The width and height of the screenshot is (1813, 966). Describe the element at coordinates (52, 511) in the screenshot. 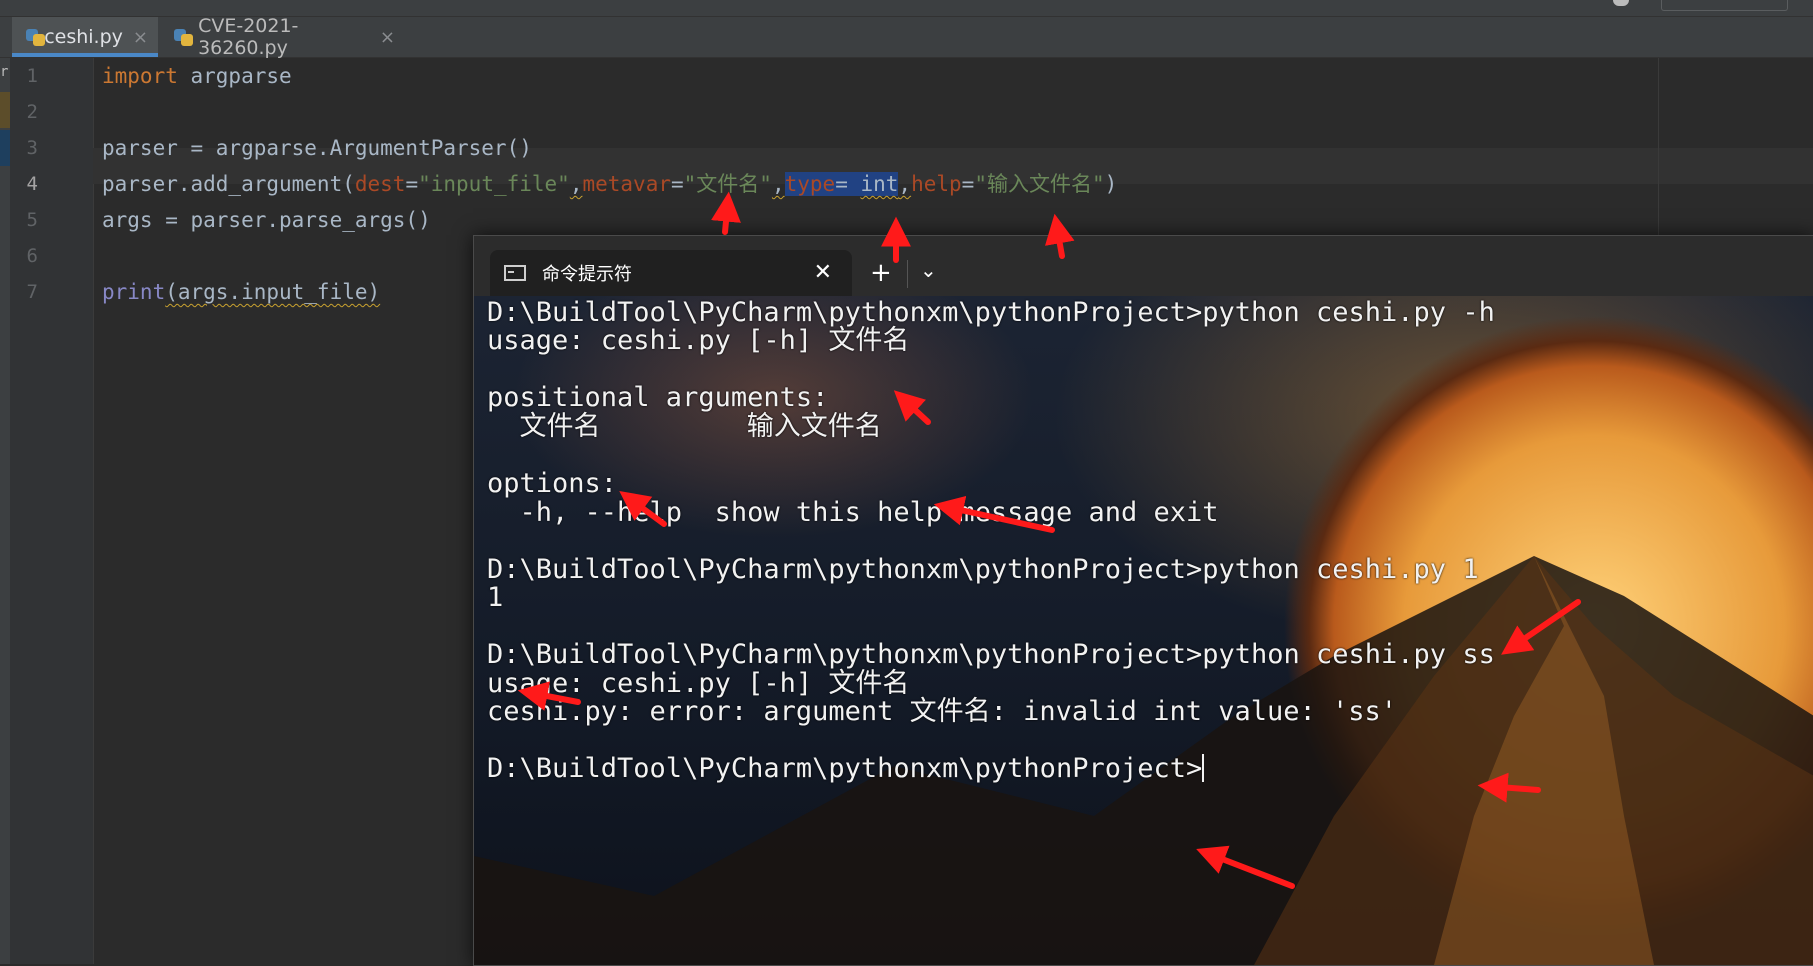

I see `line-number-gutter: 1 2 3 4 5 6 7` at that location.